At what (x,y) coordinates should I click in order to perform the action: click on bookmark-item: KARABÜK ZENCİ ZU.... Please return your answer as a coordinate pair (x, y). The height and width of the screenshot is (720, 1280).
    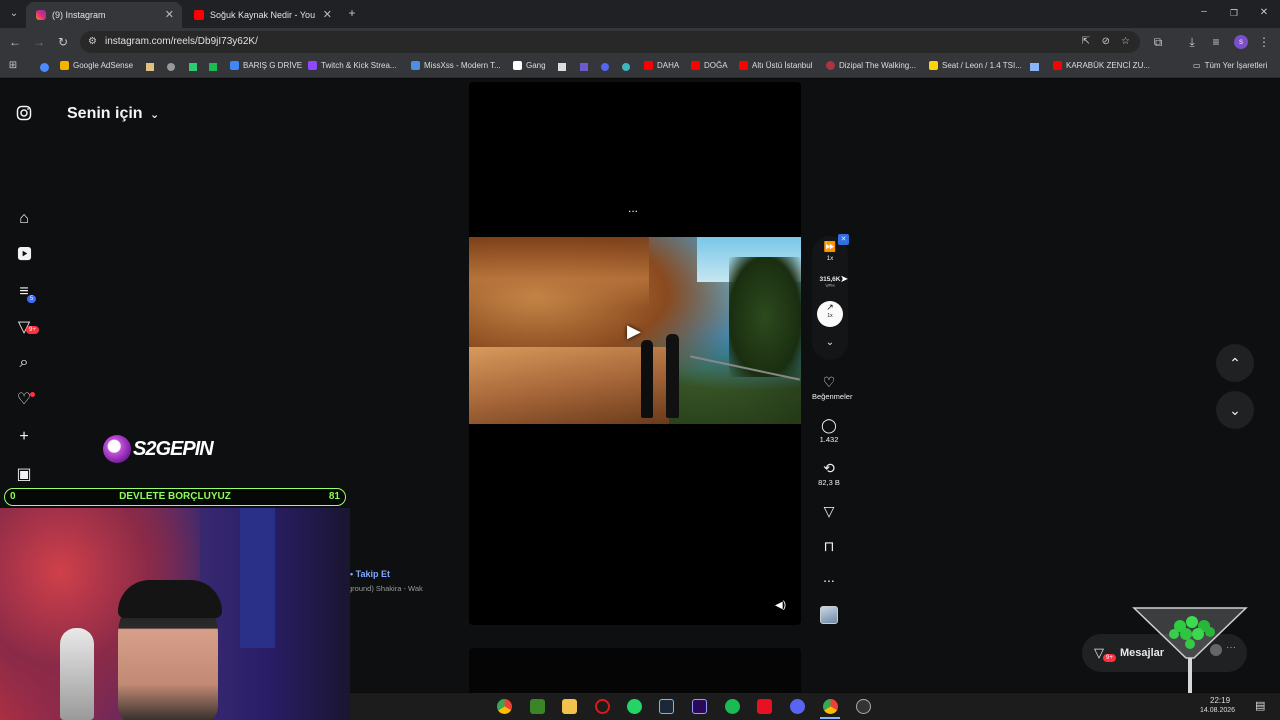
    Looking at the image, I should click on (1101, 65).